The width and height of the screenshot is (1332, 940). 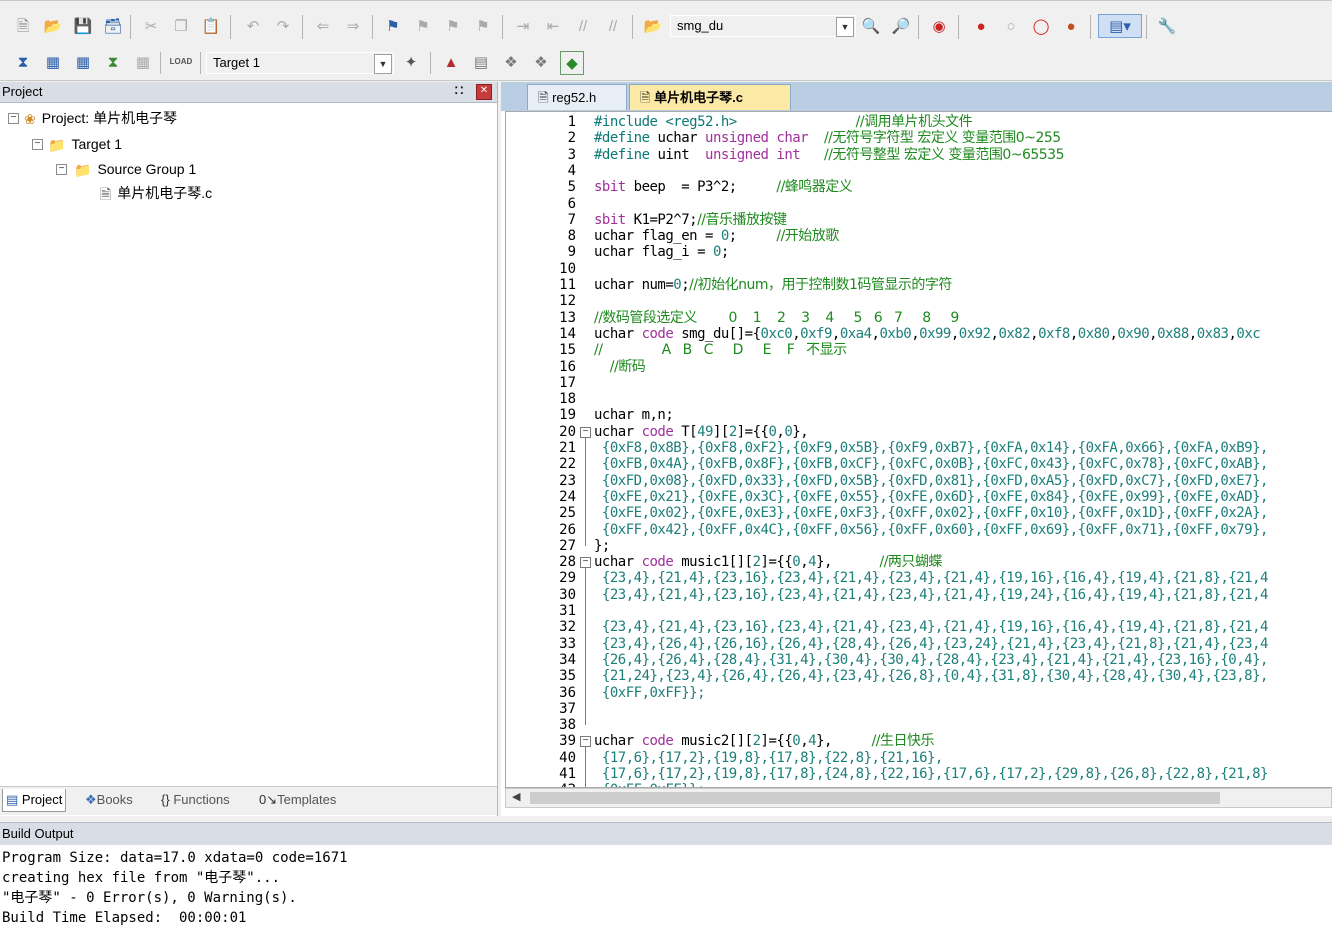 What do you see at coordinates (423, 26) in the screenshot?
I see `prev-bookmark-icon: ⚑` at bounding box center [423, 26].